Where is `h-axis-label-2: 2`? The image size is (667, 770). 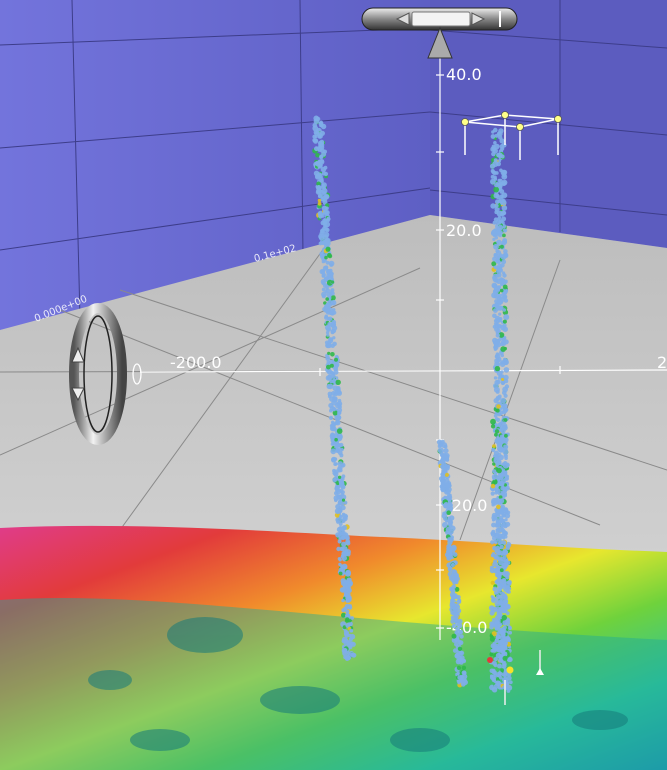
h-axis-label-2: 2 is located at coordinates (662, 362).